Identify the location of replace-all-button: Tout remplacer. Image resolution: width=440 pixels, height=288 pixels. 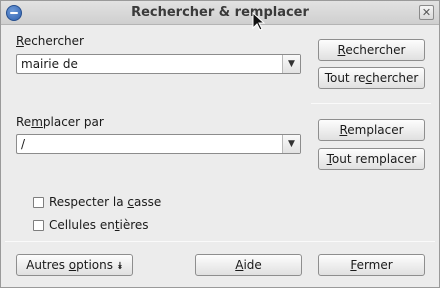
(371, 159).